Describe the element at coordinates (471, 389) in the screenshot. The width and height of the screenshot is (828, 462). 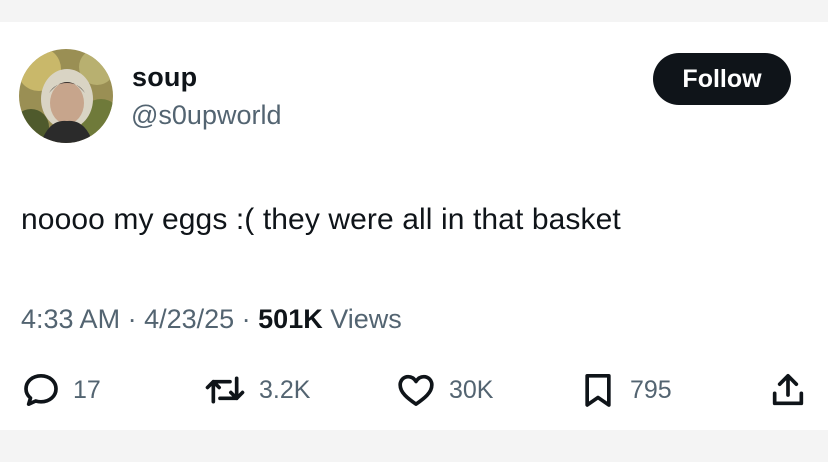
I see `like-count: 30K` at that location.